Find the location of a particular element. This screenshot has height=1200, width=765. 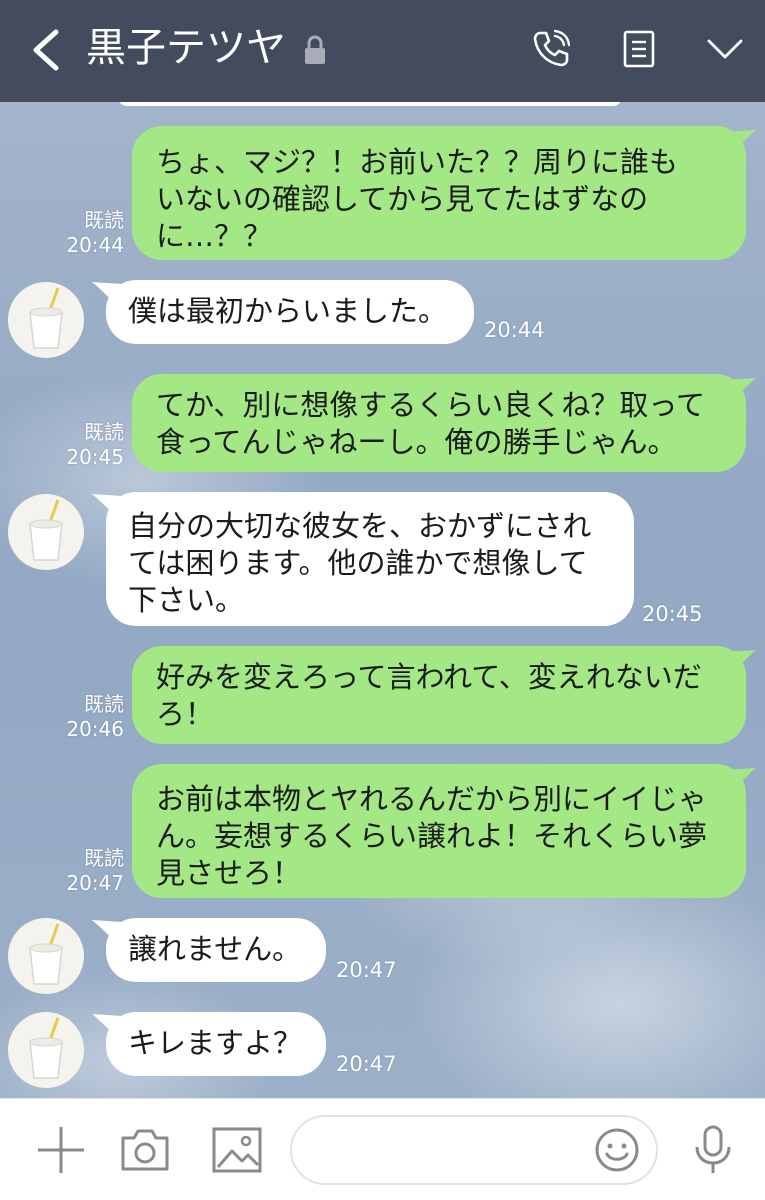

message-bubble-incoming: 自分の大切な彼女を、おかずにされ ては困ります。他の誰かで想像して 下さい。 is located at coordinates (370, 559).